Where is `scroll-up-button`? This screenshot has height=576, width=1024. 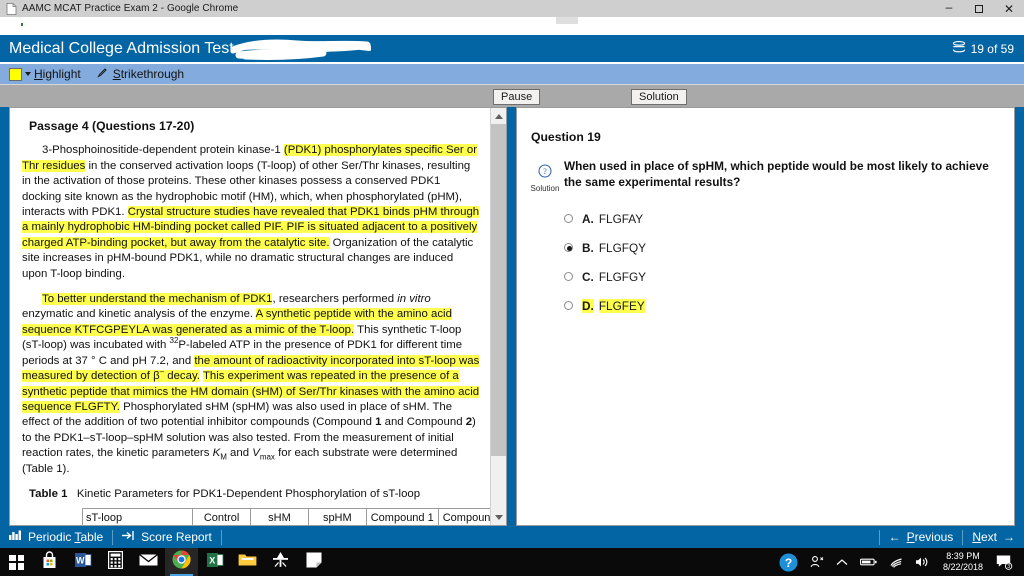
scroll-up-button is located at coordinates (498, 116).